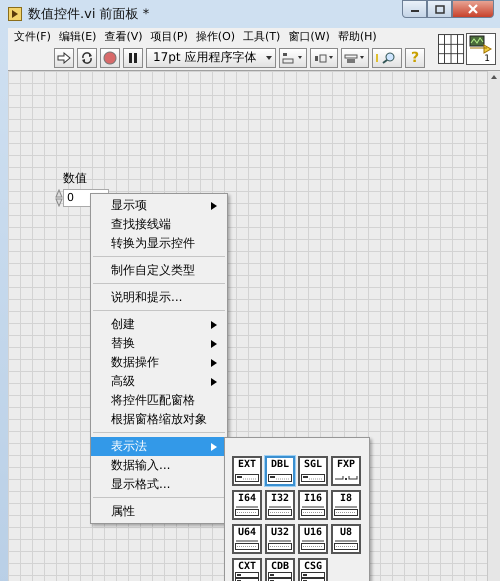 This screenshot has width=500, height=581. I want to click on run-button, so click(64, 58).